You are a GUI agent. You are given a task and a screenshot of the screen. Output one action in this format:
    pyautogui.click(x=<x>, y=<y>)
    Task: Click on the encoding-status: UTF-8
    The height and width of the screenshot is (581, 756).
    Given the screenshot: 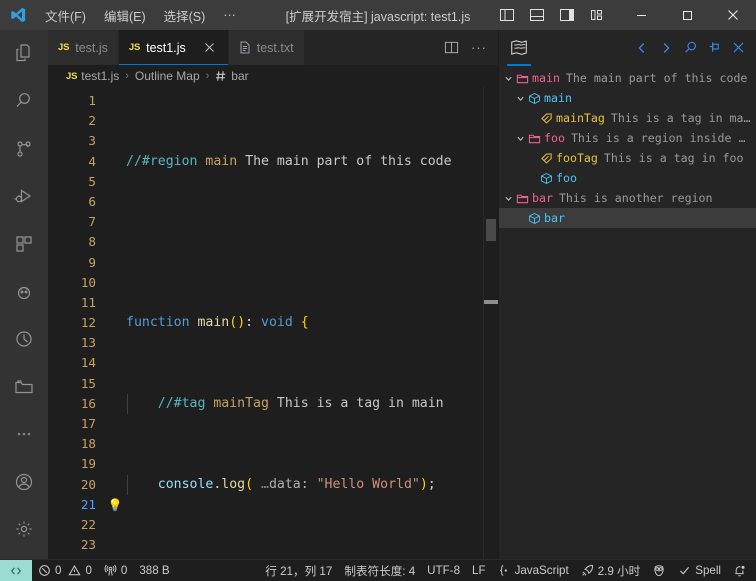 What is the action you would take?
    pyautogui.click(x=443, y=570)
    